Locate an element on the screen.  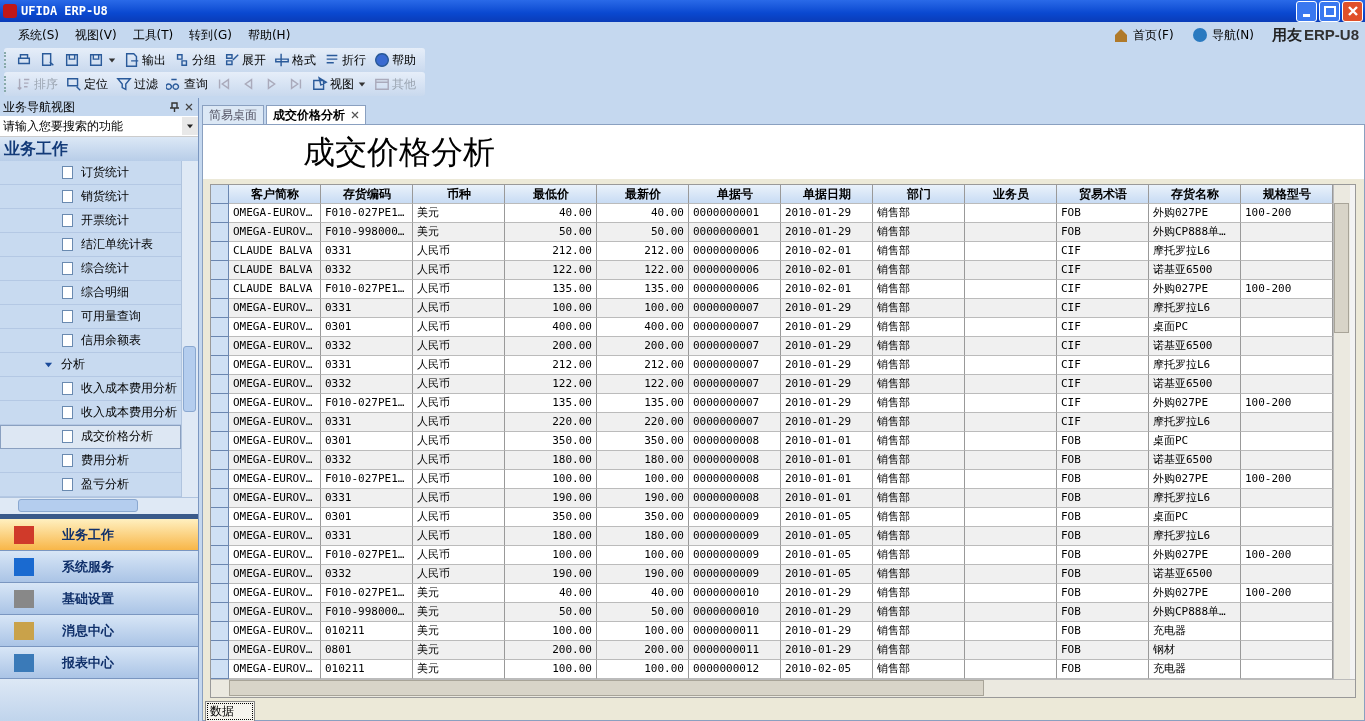
tree-item-label: 盈亏分析 is located at coordinates (105, 484).